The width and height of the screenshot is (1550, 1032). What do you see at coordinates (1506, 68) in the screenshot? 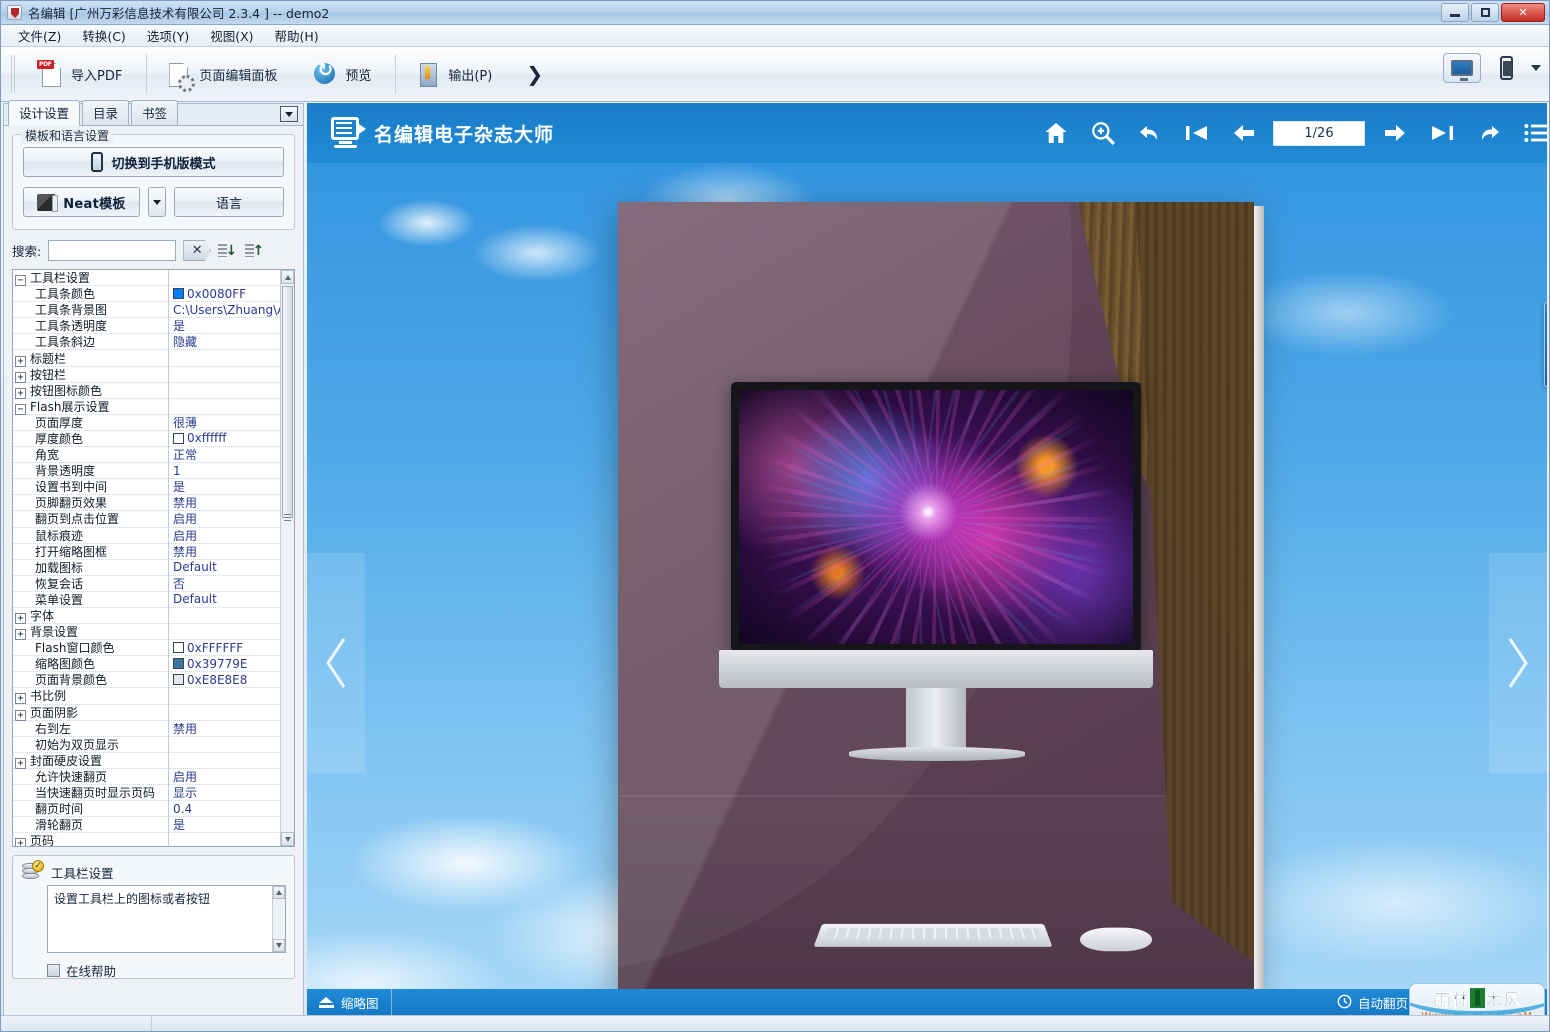
I see `mobile-mode-button` at bounding box center [1506, 68].